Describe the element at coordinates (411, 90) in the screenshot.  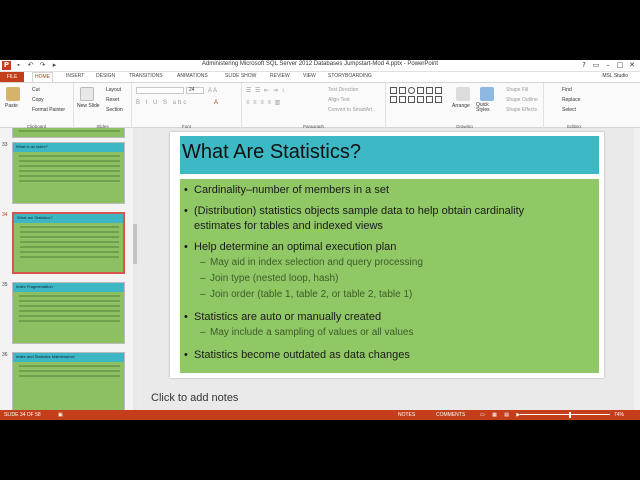
I see `oval-shape-icon` at that location.